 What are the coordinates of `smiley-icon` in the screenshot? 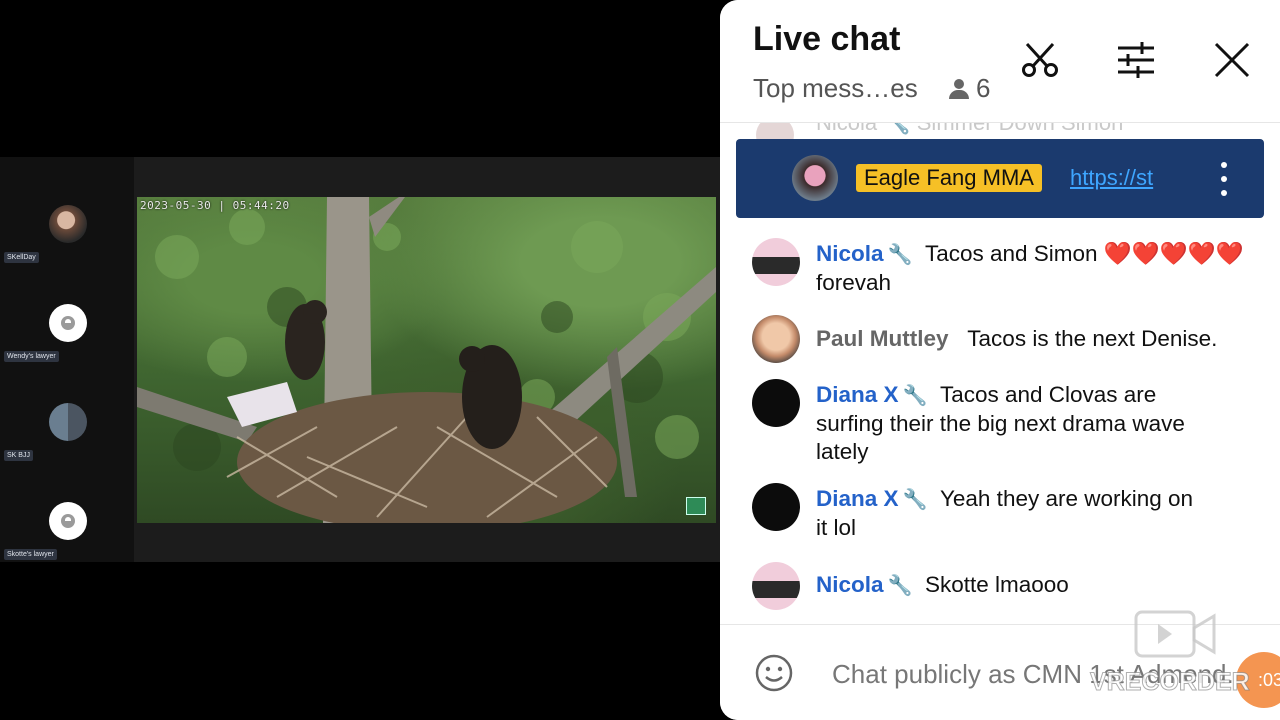 It's located at (774, 673).